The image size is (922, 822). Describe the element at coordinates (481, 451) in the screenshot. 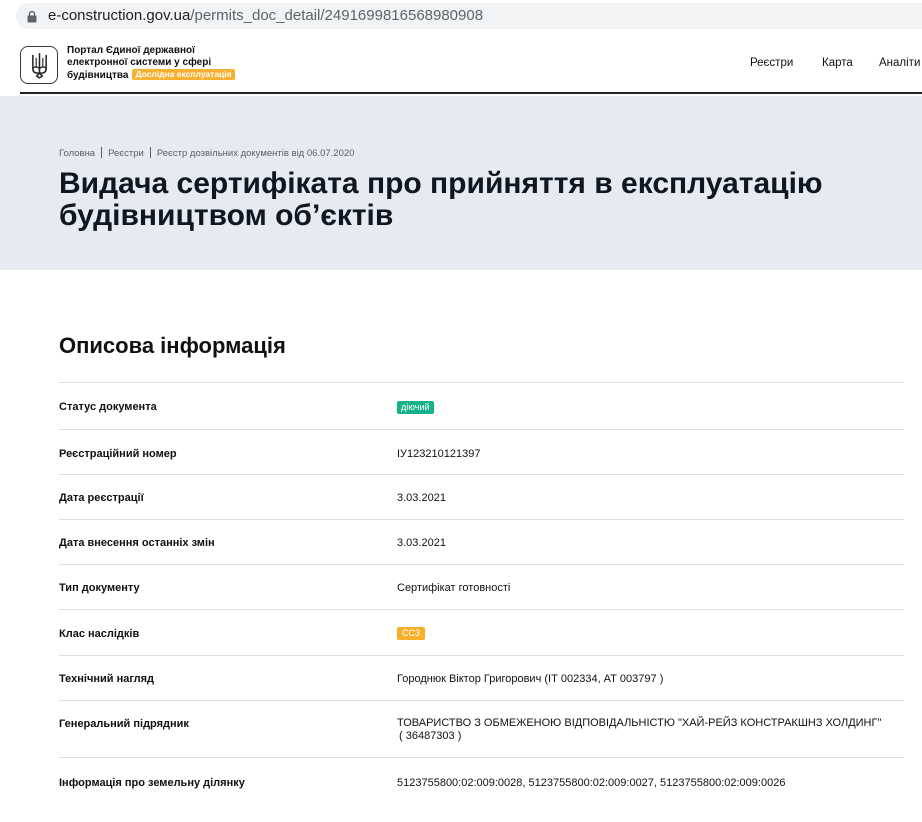

I see `table-row: Реєстраційний номер ІУ123210121397` at that location.